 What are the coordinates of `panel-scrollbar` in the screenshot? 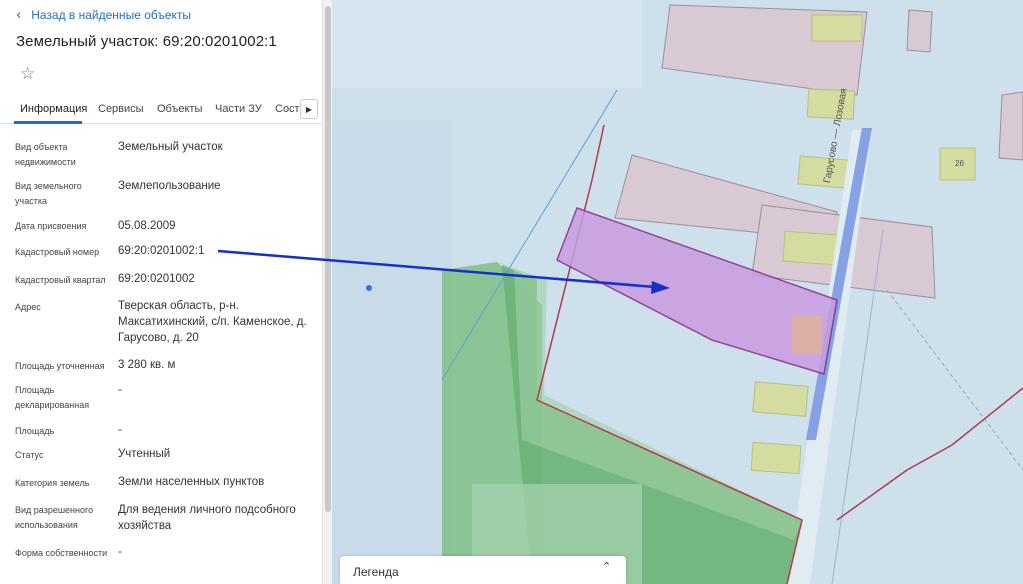 It's located at (327, 292).